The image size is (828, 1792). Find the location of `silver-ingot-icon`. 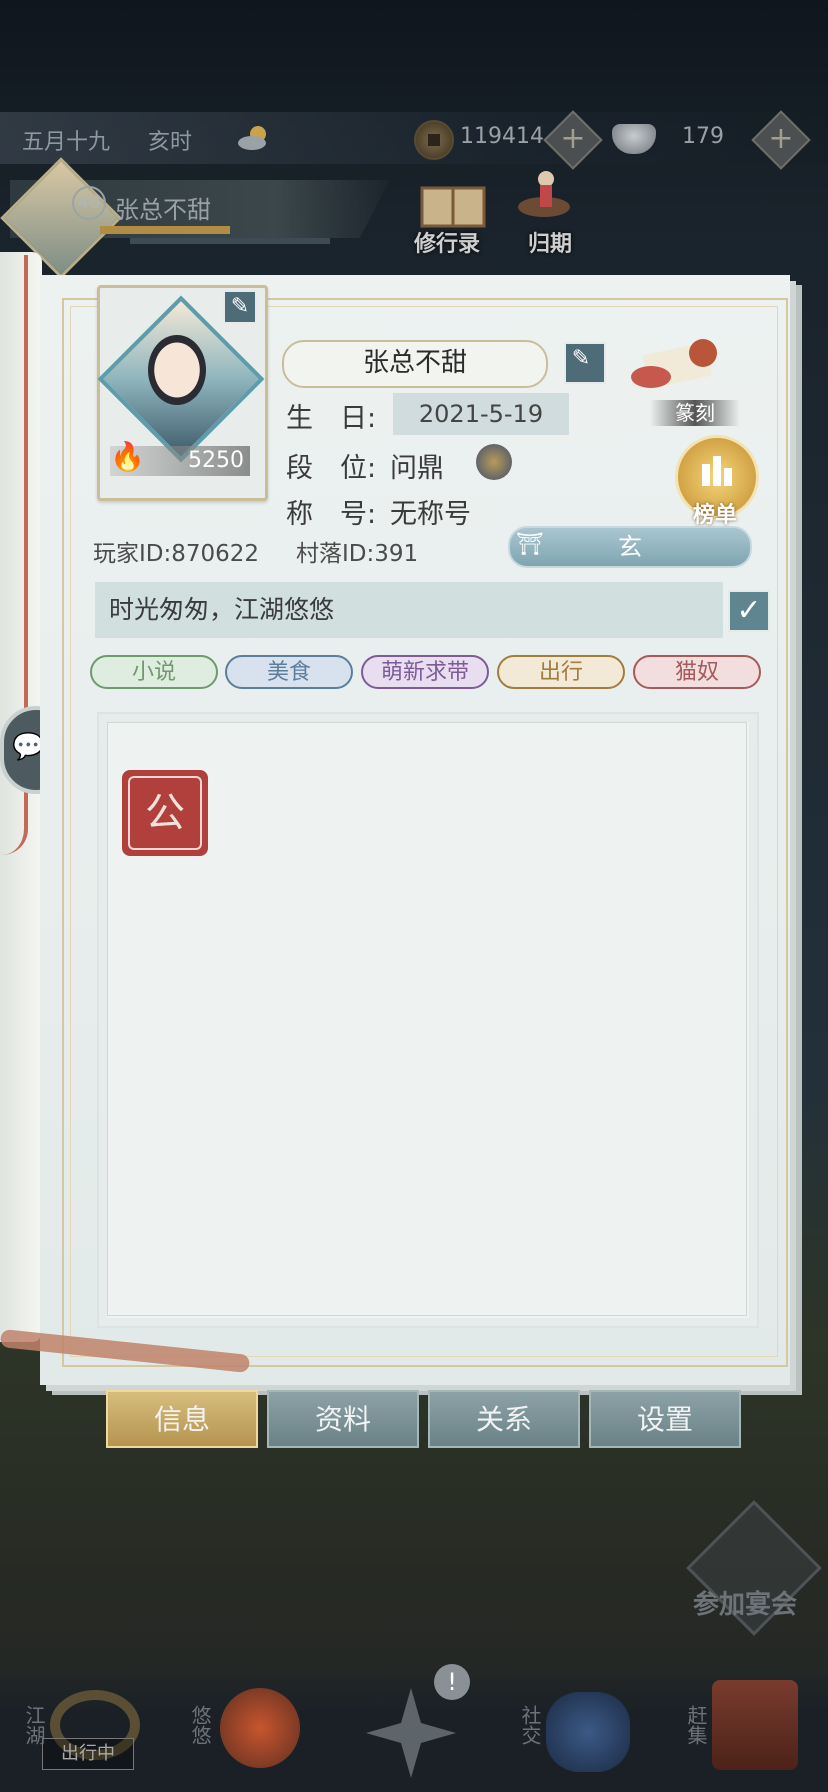

silver-ingot-icon is located at coordinates (634, 139).